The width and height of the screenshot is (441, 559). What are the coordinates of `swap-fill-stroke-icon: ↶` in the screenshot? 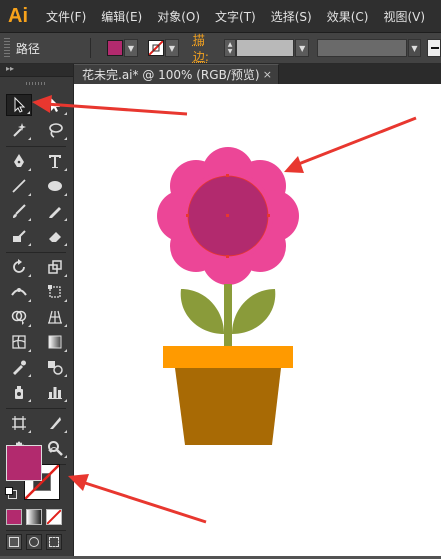 It's located at (53, 451).